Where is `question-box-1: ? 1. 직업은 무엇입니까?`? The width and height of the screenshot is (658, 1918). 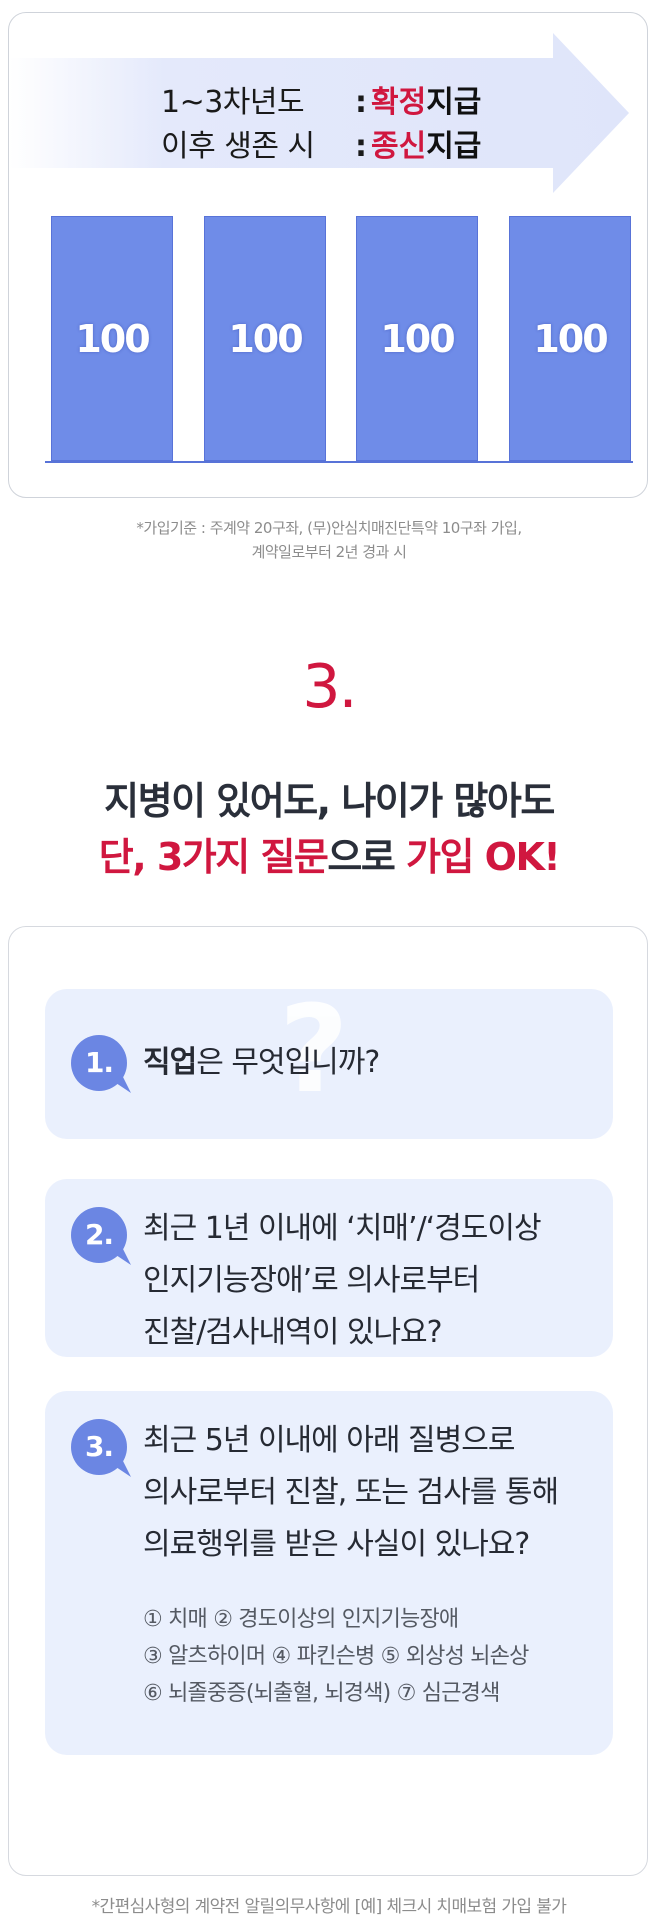 question-box-1: ? 1. 직업은 무엇입니까? is located at coordinates (329, 1064).